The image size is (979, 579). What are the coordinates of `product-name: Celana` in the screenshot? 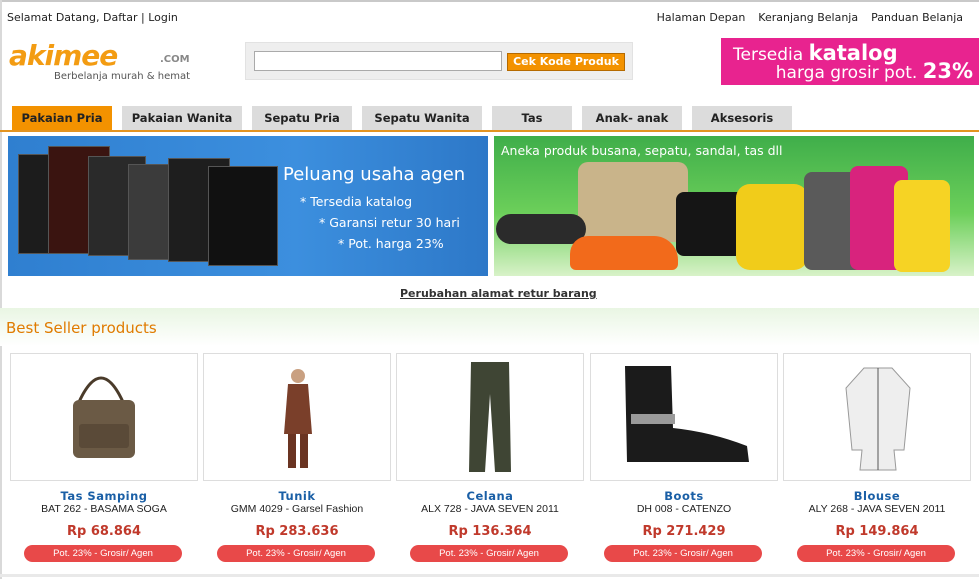 It's located at (490, 496).